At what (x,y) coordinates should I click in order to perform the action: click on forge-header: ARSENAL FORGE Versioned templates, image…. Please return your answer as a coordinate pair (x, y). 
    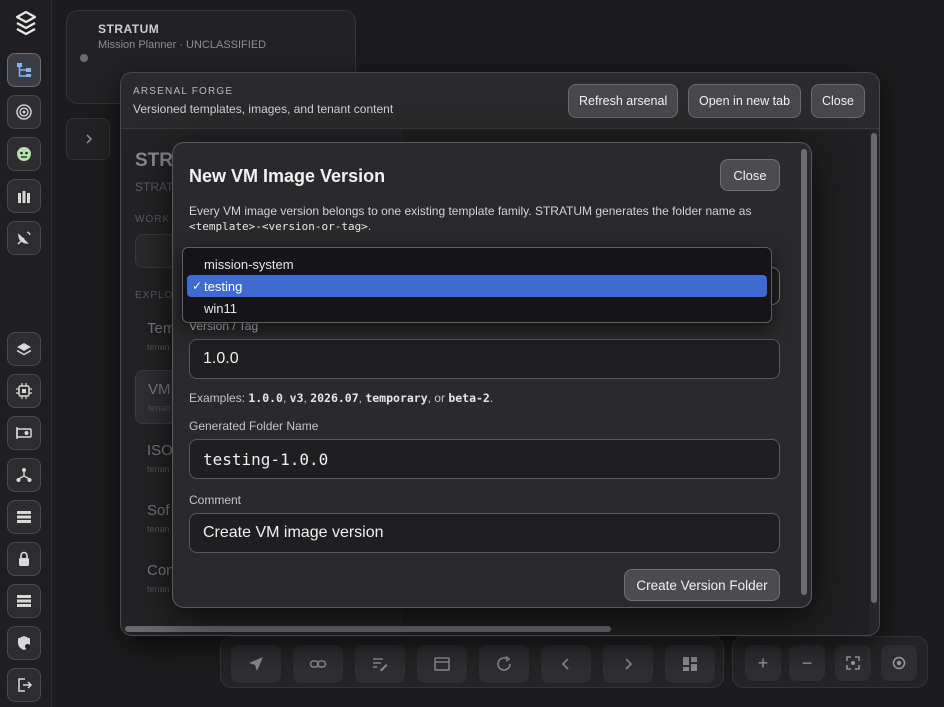
    Looking at the image, I should click on (500, 101).